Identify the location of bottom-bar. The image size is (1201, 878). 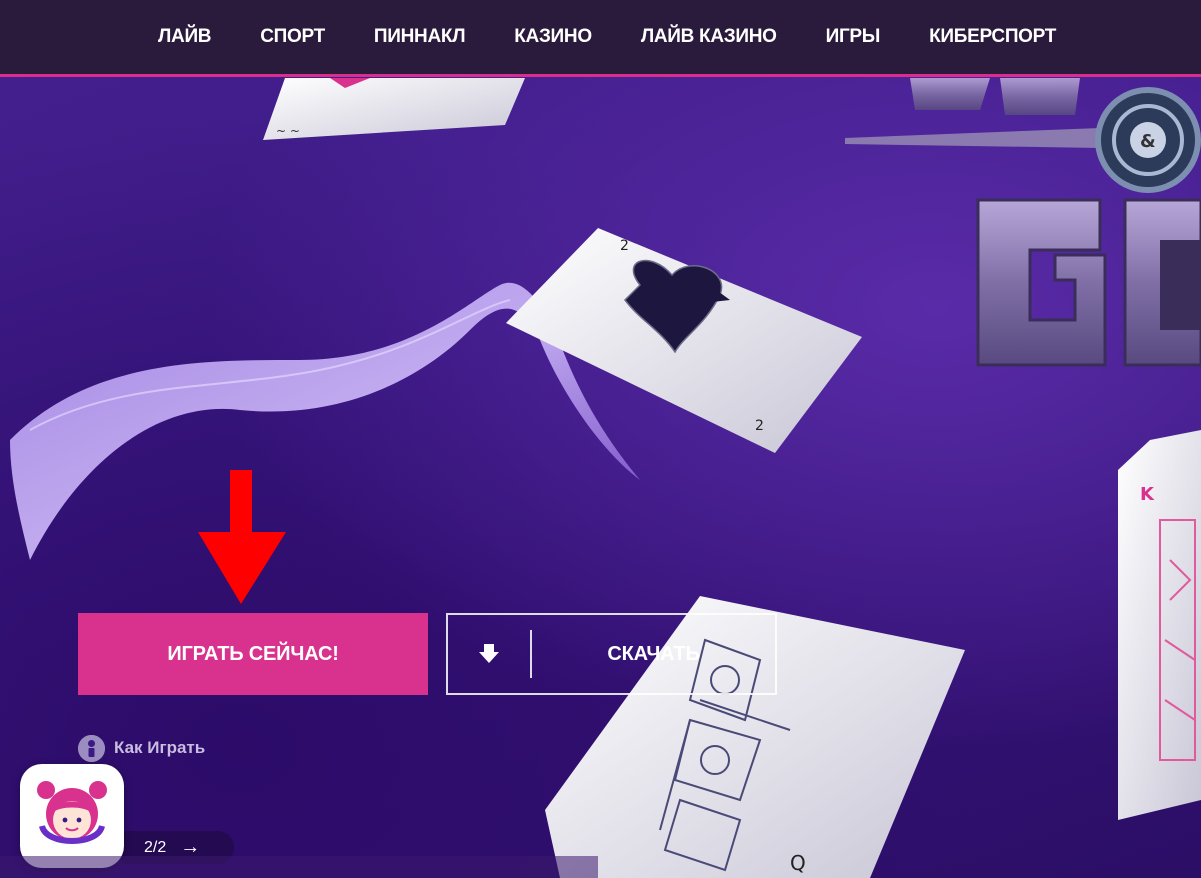
(299, 867).